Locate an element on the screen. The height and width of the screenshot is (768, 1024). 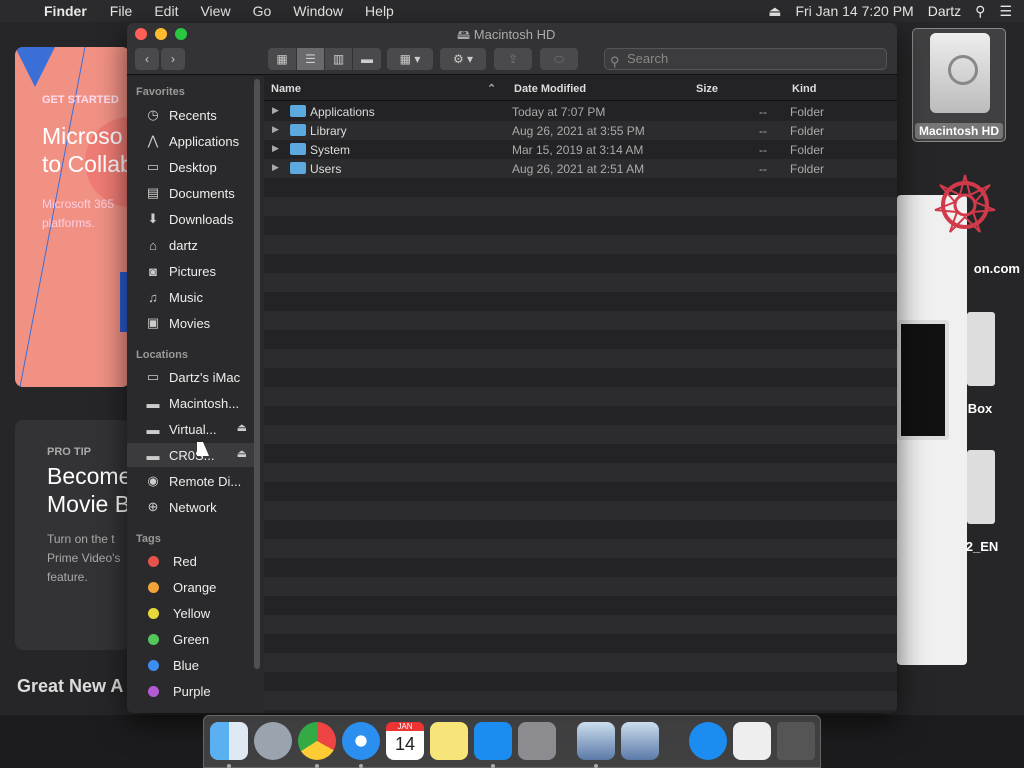
eject-menu-icon: ⏏ is located at coordinates (774, 11).